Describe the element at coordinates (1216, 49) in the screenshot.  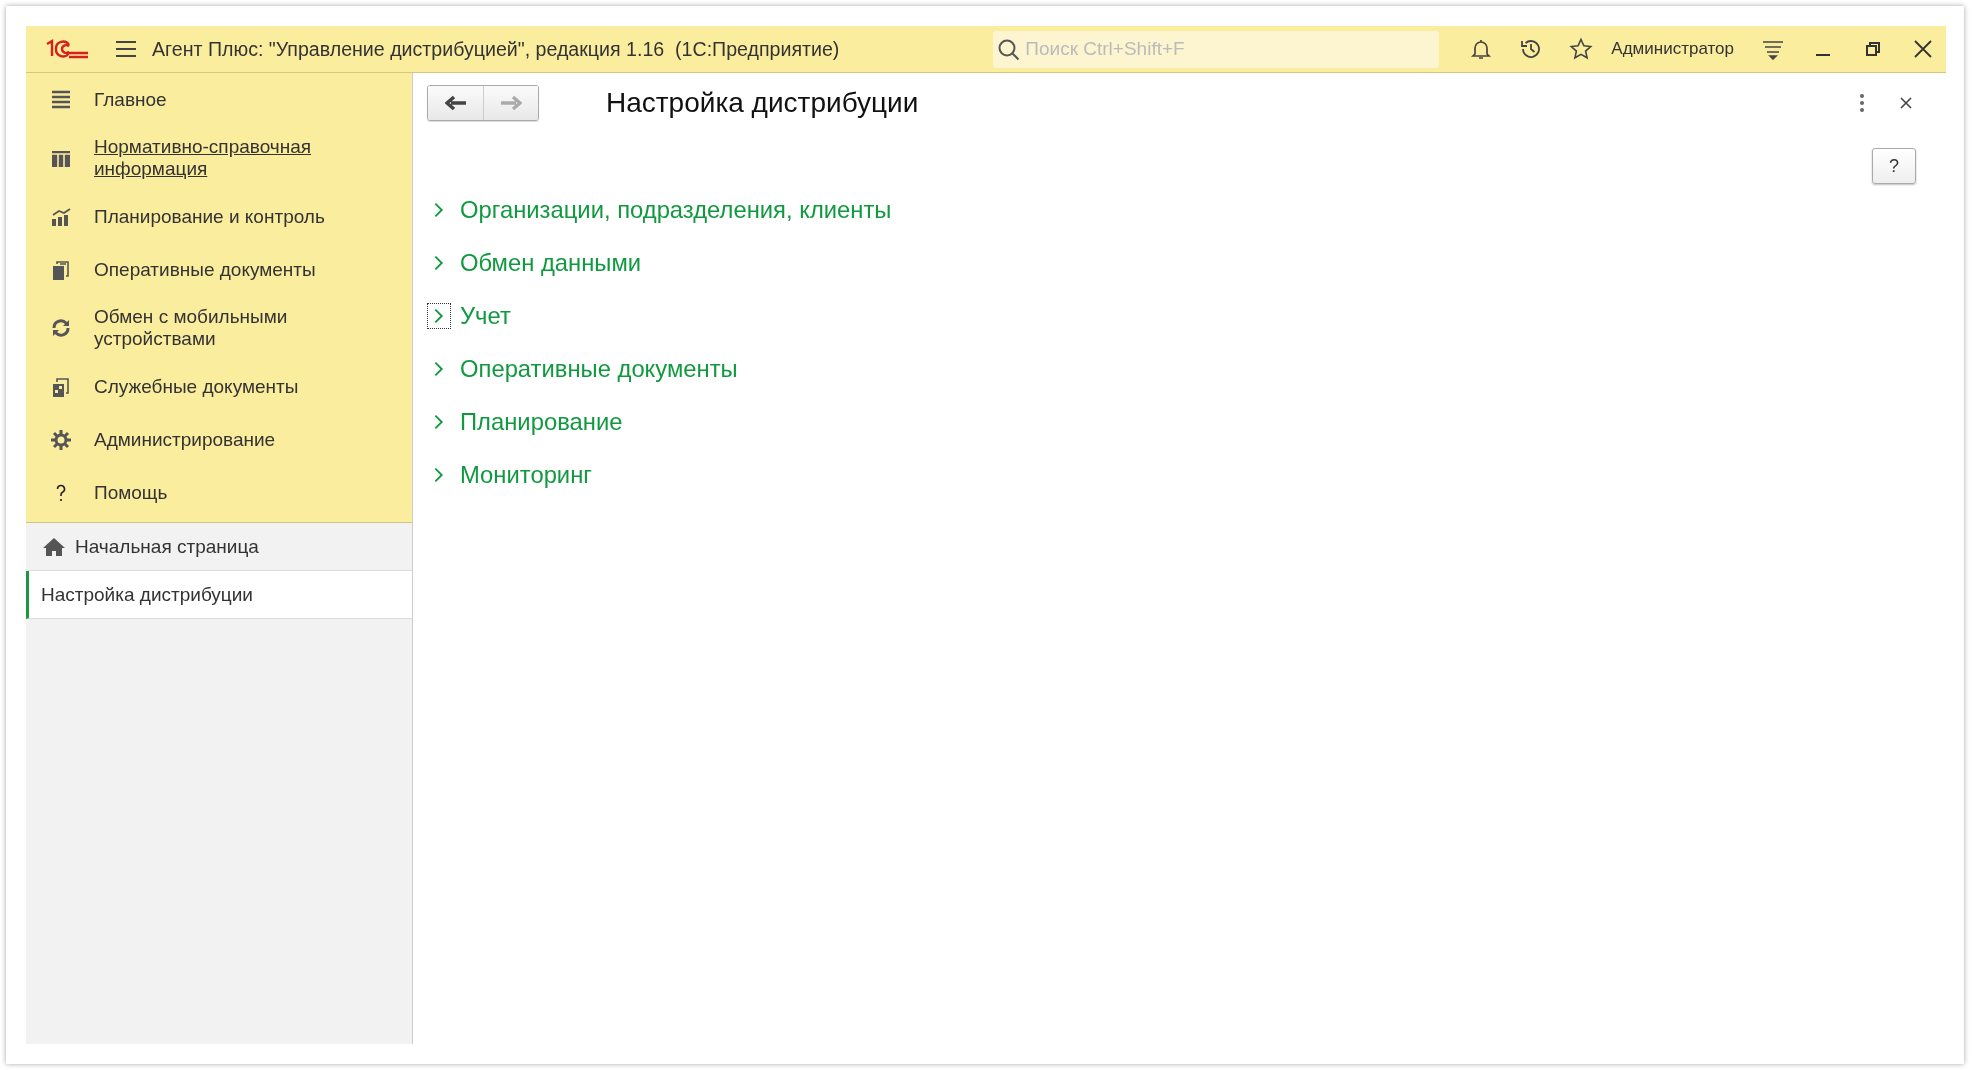
I see `search-field: Поиск Ctrl+Shift+F` at that location.